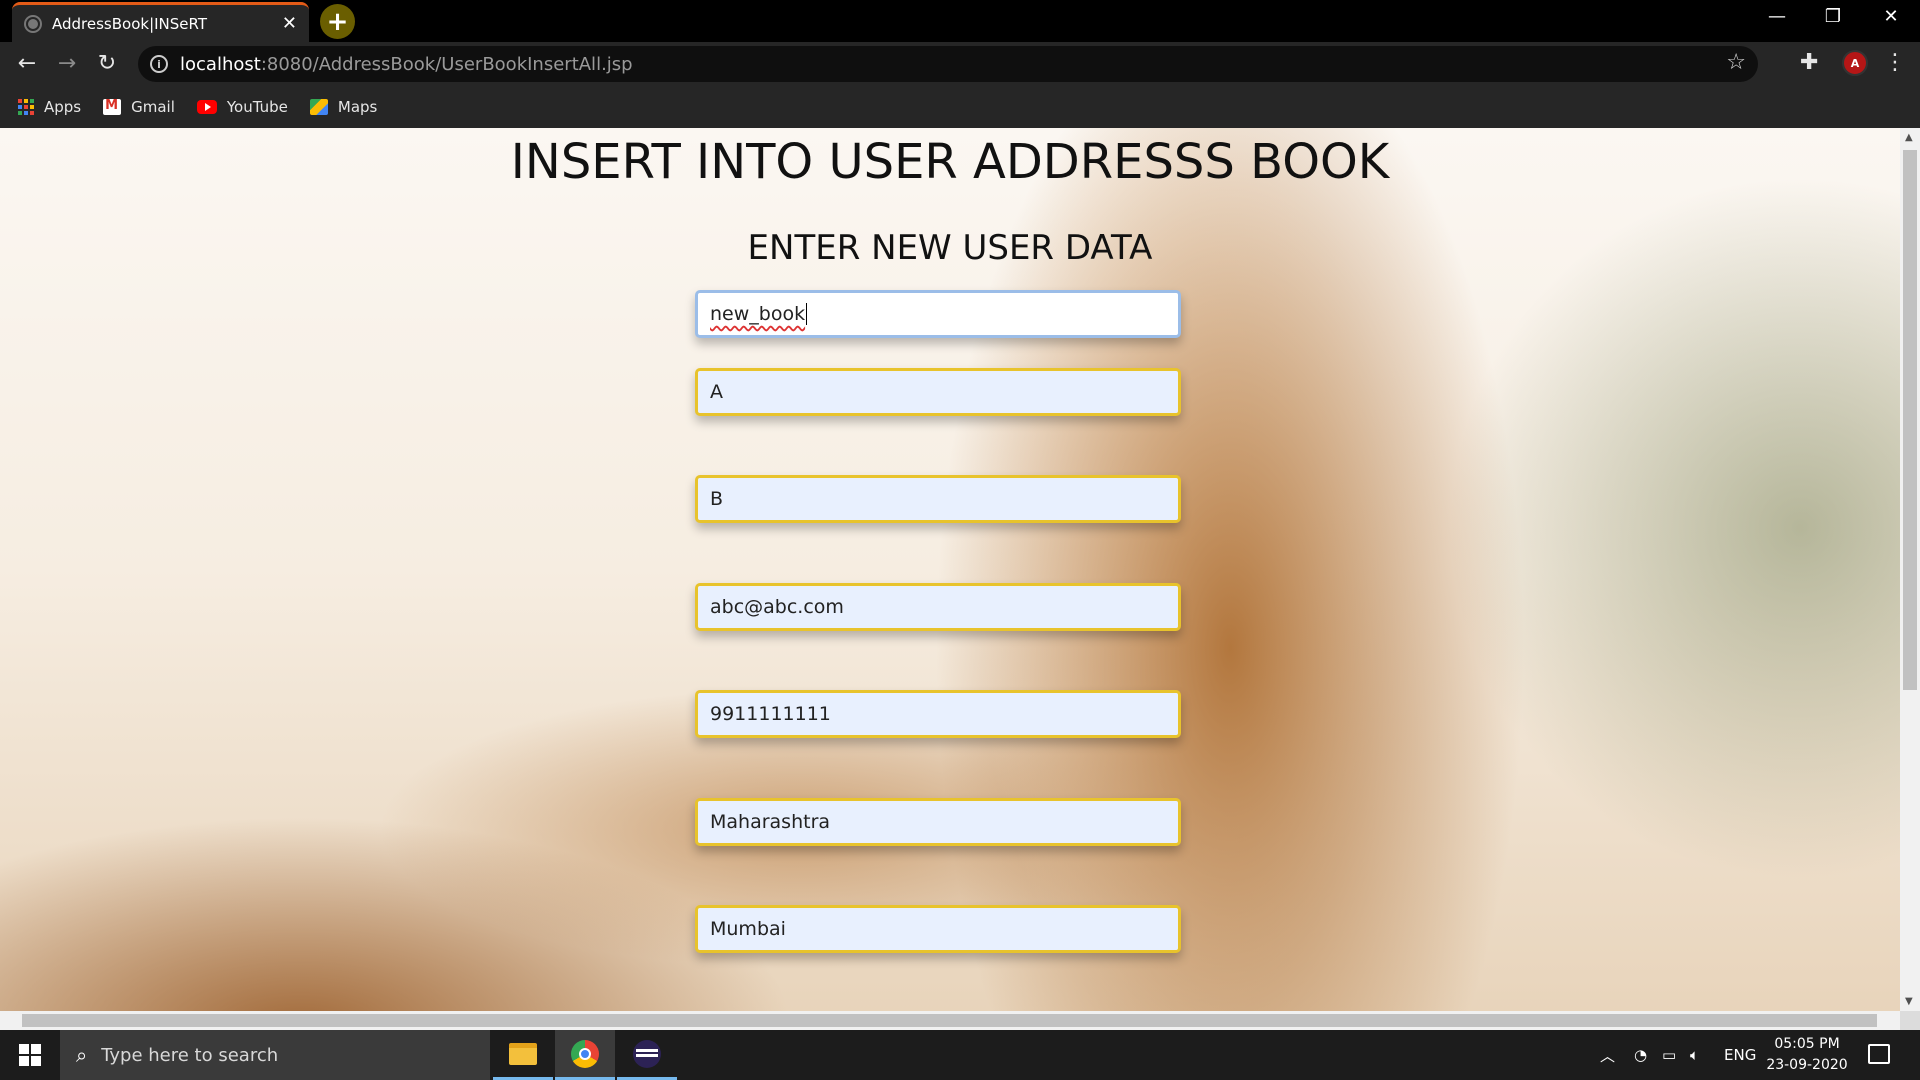 This screenshot has height=1080, width=1920. I want to click on bookmark-label: Gmail, so click(153, 107).